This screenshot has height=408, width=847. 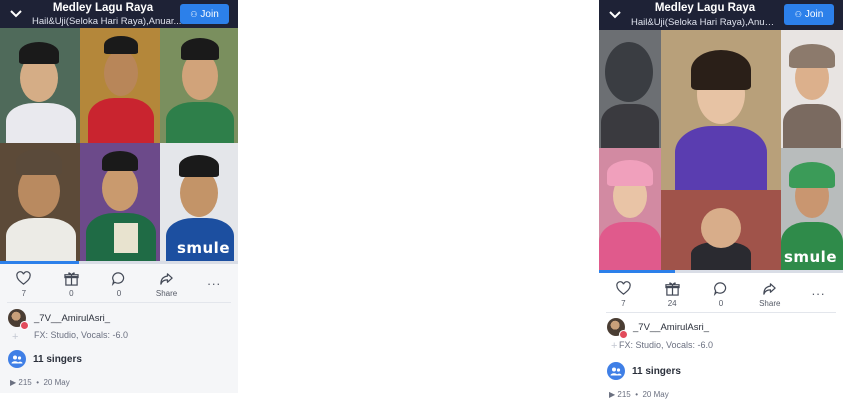 What do you see at coordinates (672, 303) in the screenshot?
I see `gift-count: 24` at bounding box center [672, 303].